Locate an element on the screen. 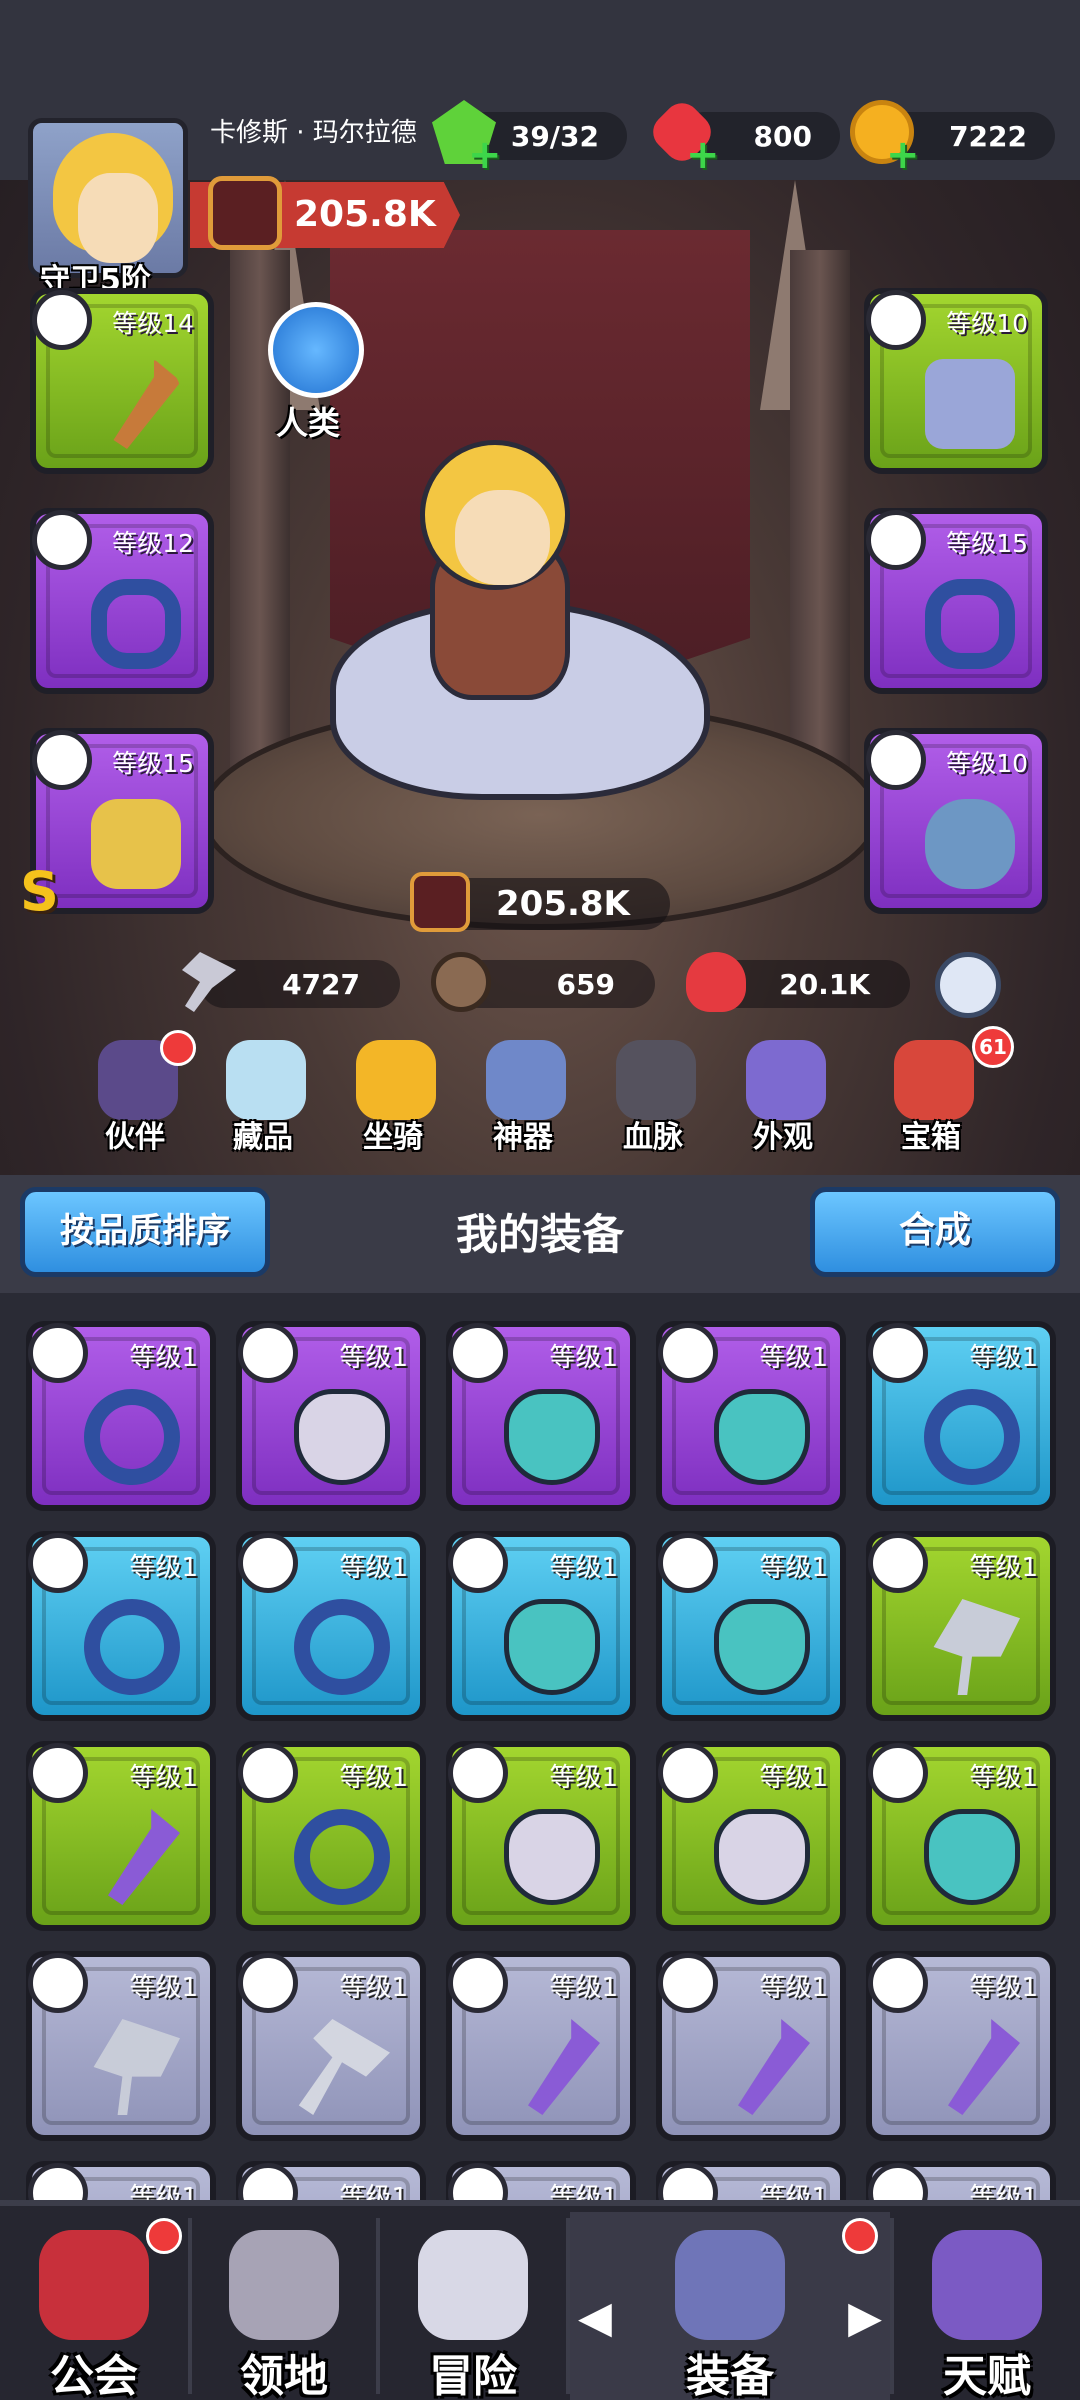 The width and height of the screenshot is (1080, 2400). race-emblem-icon is located at coordinates (316, 350).